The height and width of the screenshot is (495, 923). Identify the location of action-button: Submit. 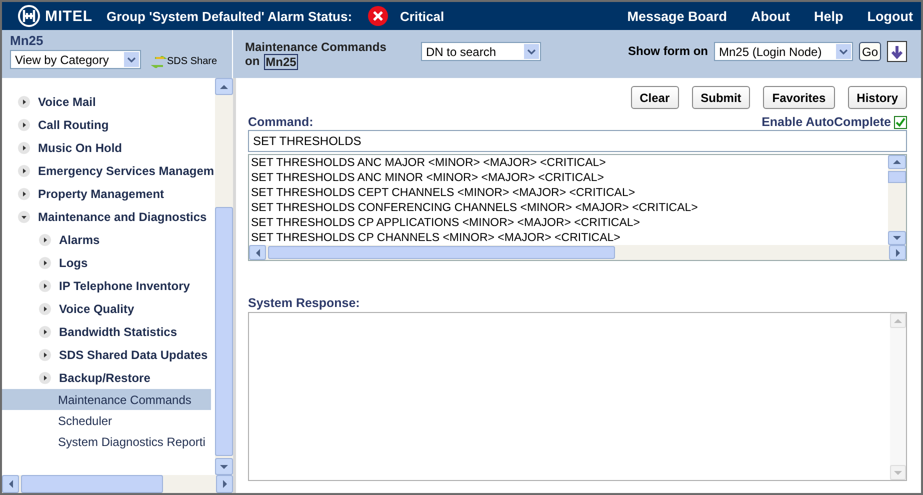
(721, 97).